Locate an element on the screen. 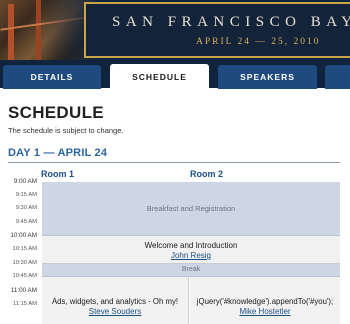  session-title: Break is located at coordinates (191, 269).